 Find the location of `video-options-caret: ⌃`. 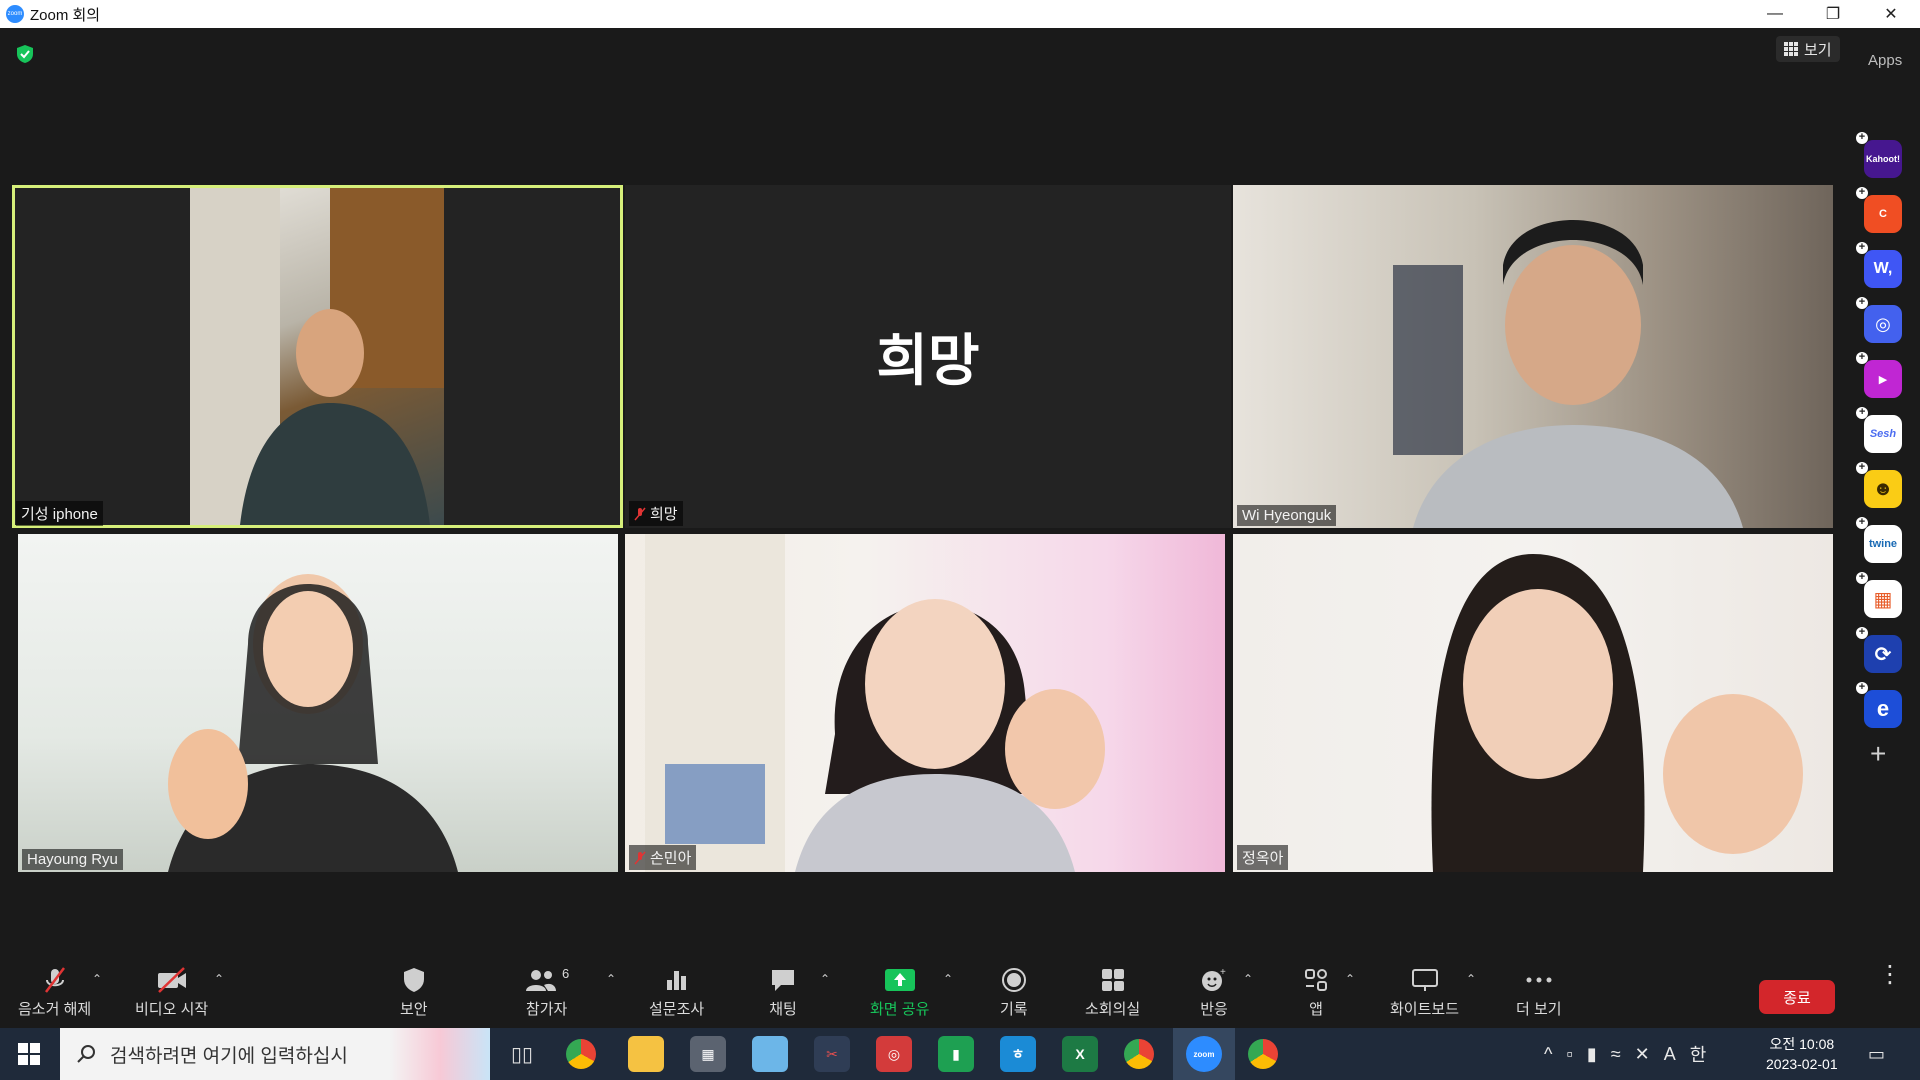

video-options-caret: ⌃ is located at coordinates (219, 979).